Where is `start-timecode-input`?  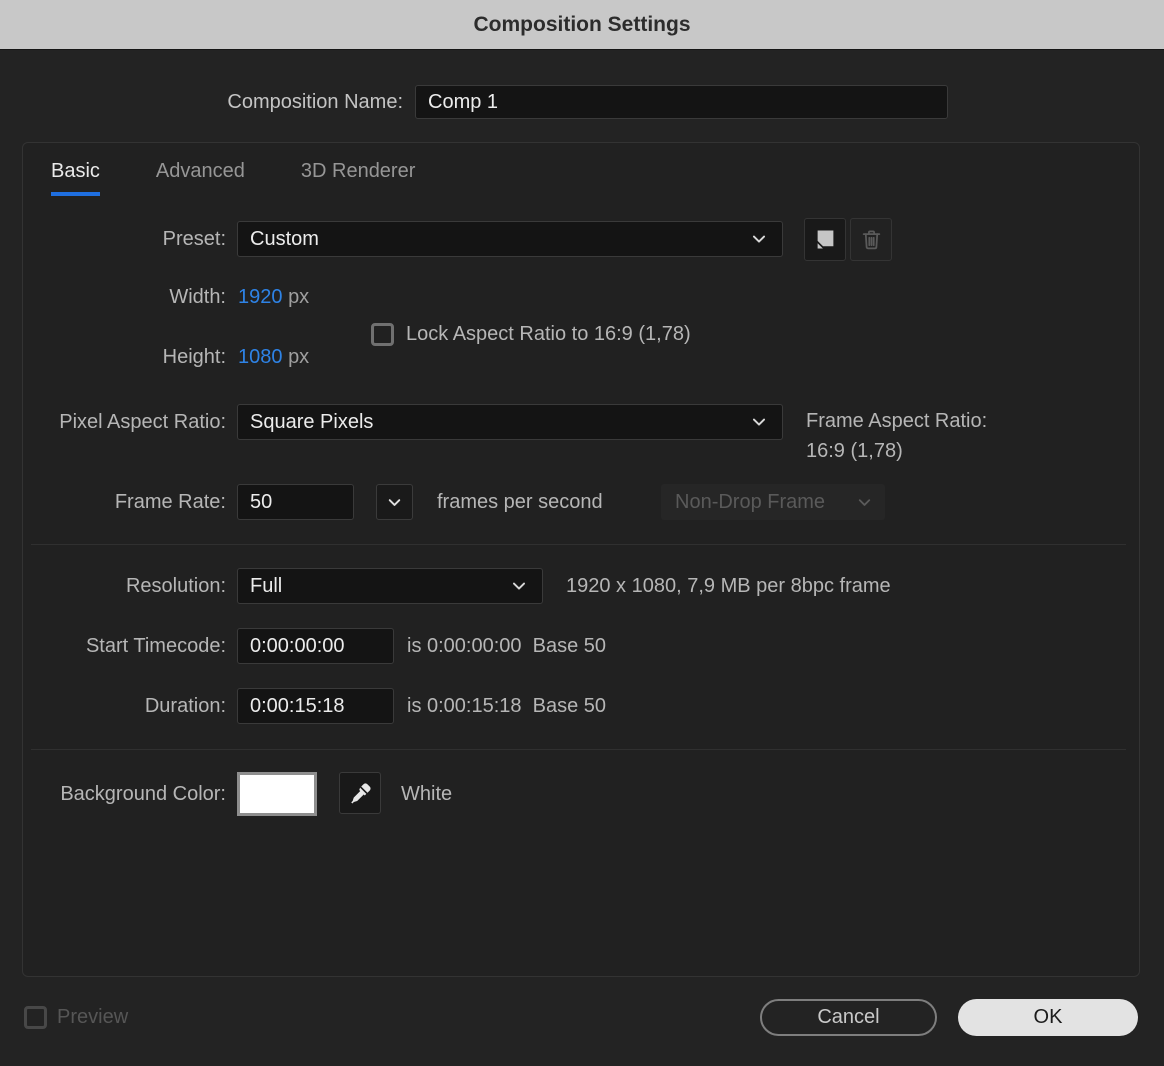
start-timecode-input is located at coordinates (315, 646).